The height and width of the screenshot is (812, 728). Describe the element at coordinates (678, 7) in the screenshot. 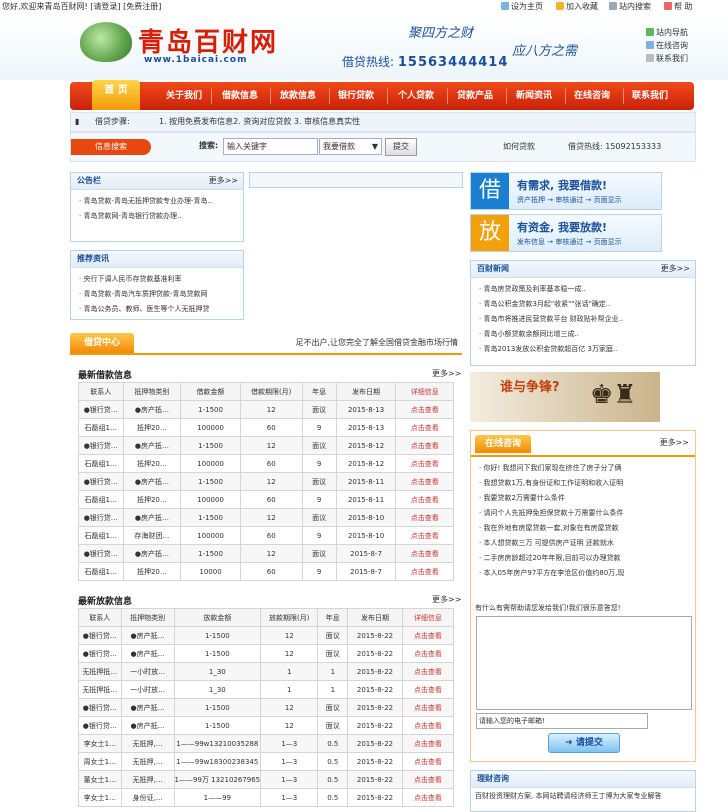

I see `help-link: 帮 助` at that location.